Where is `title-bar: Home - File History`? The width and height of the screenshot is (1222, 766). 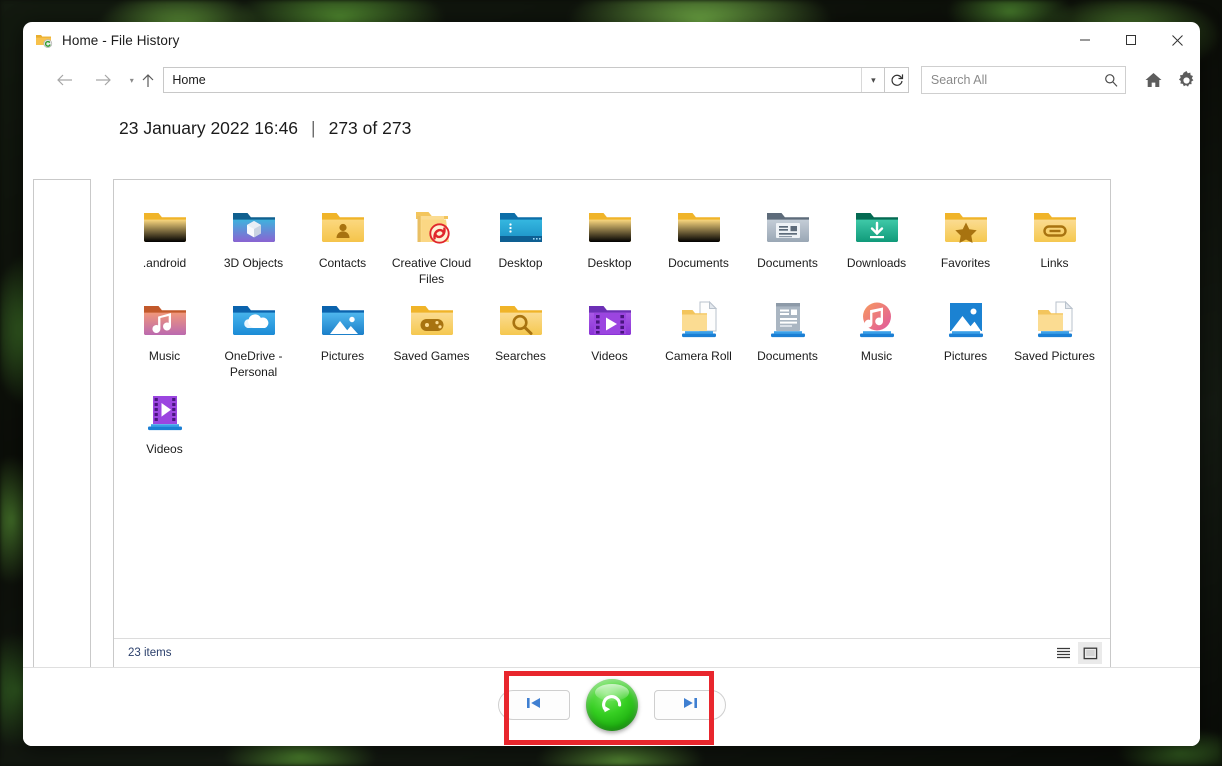
title-bar: Home - File History is located at coordinates (611, 40).